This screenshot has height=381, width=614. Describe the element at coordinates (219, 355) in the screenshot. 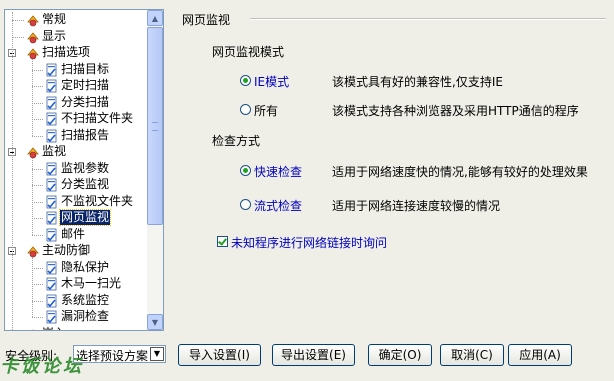

I see `import-settings-button: 导入设置(I)` at that location.